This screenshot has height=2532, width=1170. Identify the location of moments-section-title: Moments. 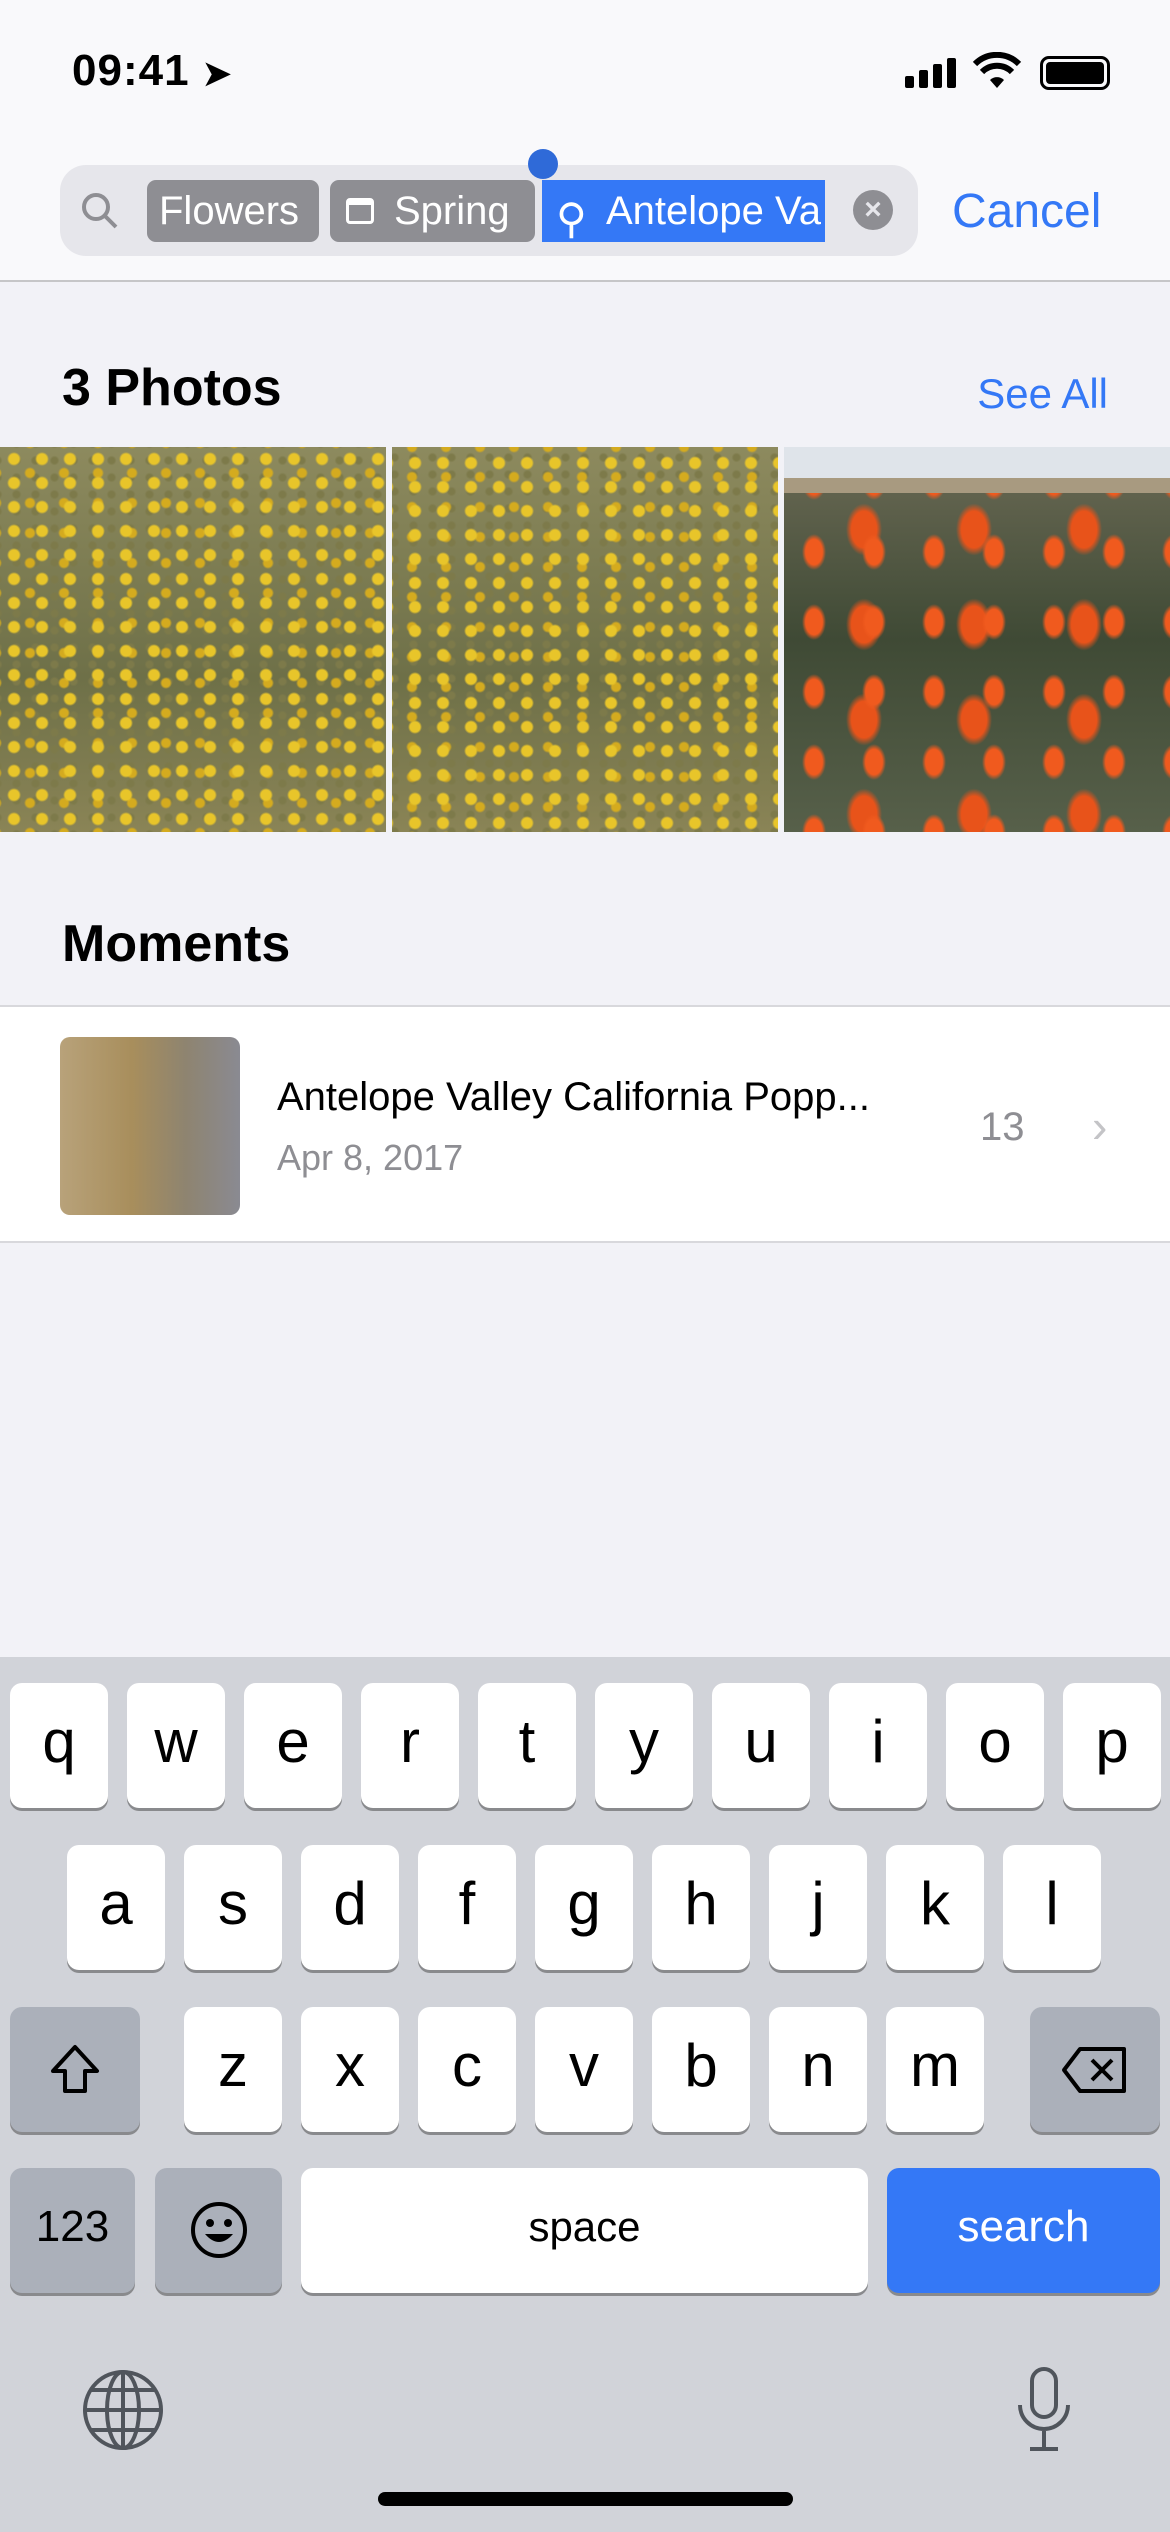
(176, 944).